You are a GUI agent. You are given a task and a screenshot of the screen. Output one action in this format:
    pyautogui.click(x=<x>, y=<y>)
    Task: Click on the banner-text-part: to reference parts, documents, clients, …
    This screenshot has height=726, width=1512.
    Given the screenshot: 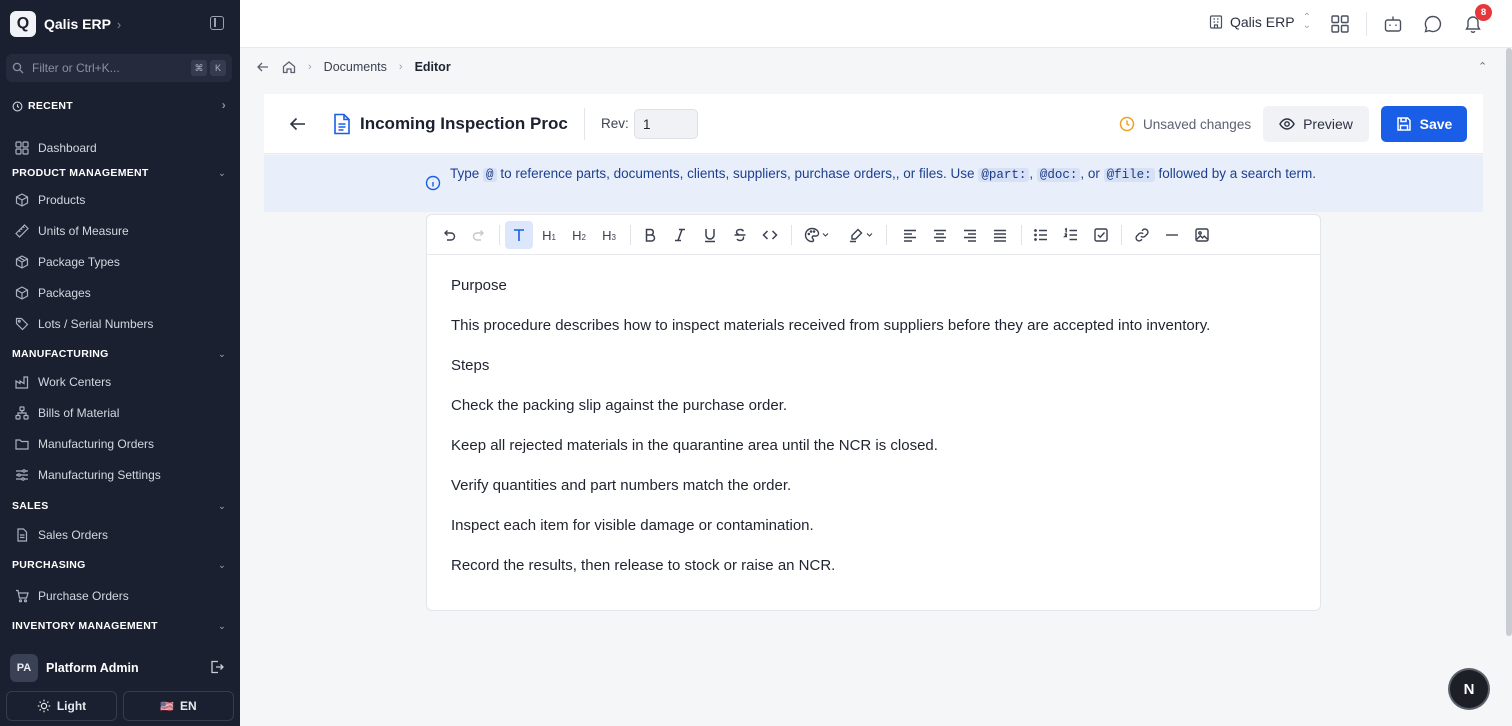 What is the action you would take?
    pyautogui.click(x=737, y=173)
    